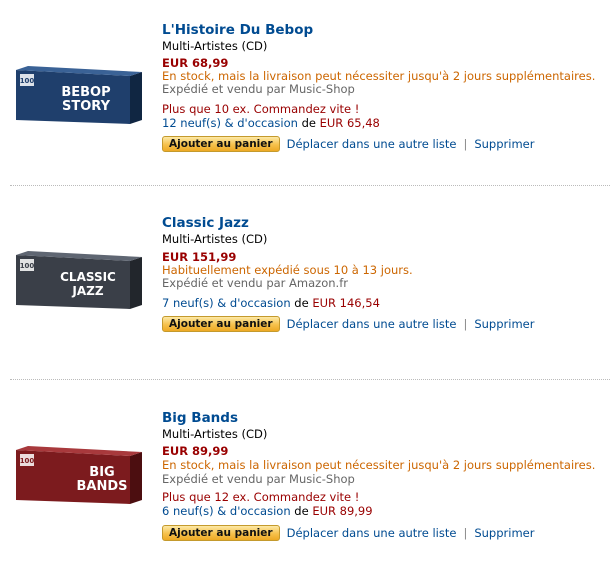  What do you see at coordinates (261, 497) in the screenshot?
I see `stock-notice: Plus que 12 ex. Commandez vite !` at bounding box center [261, 497].